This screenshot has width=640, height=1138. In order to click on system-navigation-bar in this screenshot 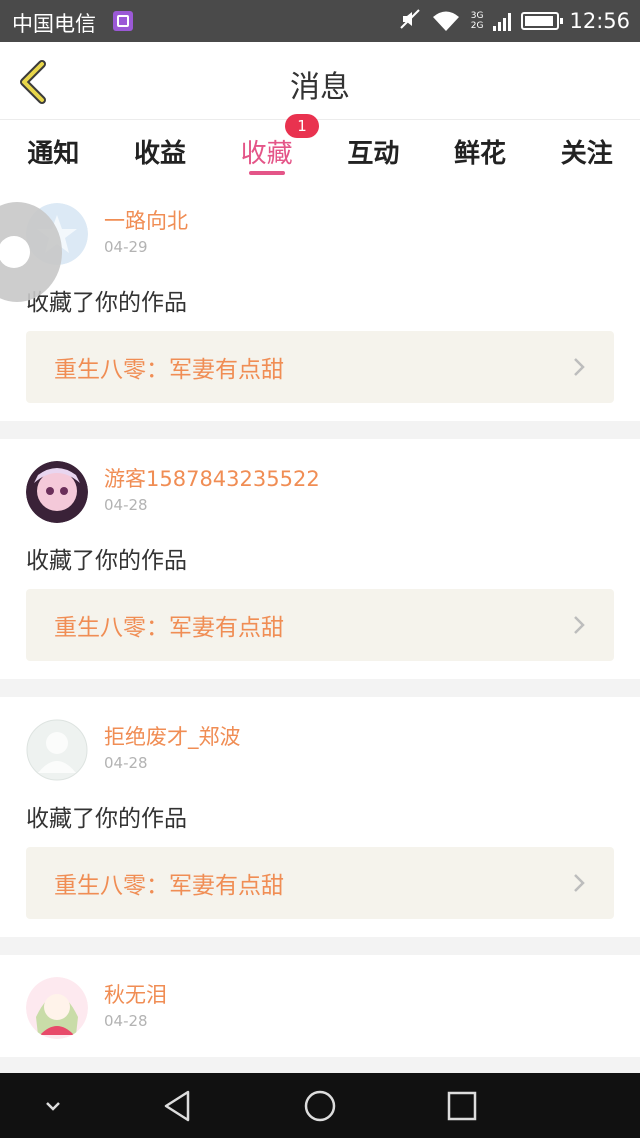, I will do `click(320, 1105)`.